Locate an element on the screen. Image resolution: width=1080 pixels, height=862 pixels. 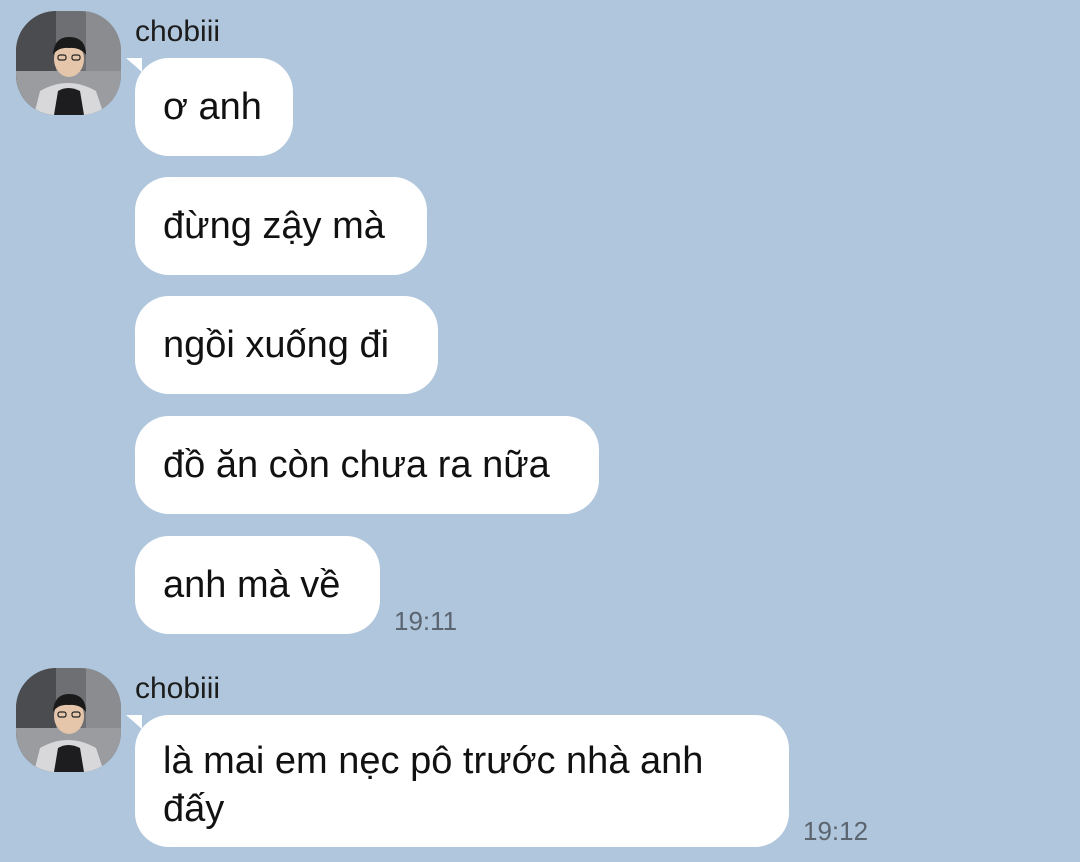
message-bubble: là mai em nẹc pô trước nhà anh đấy is located at coordinates (462, 781).